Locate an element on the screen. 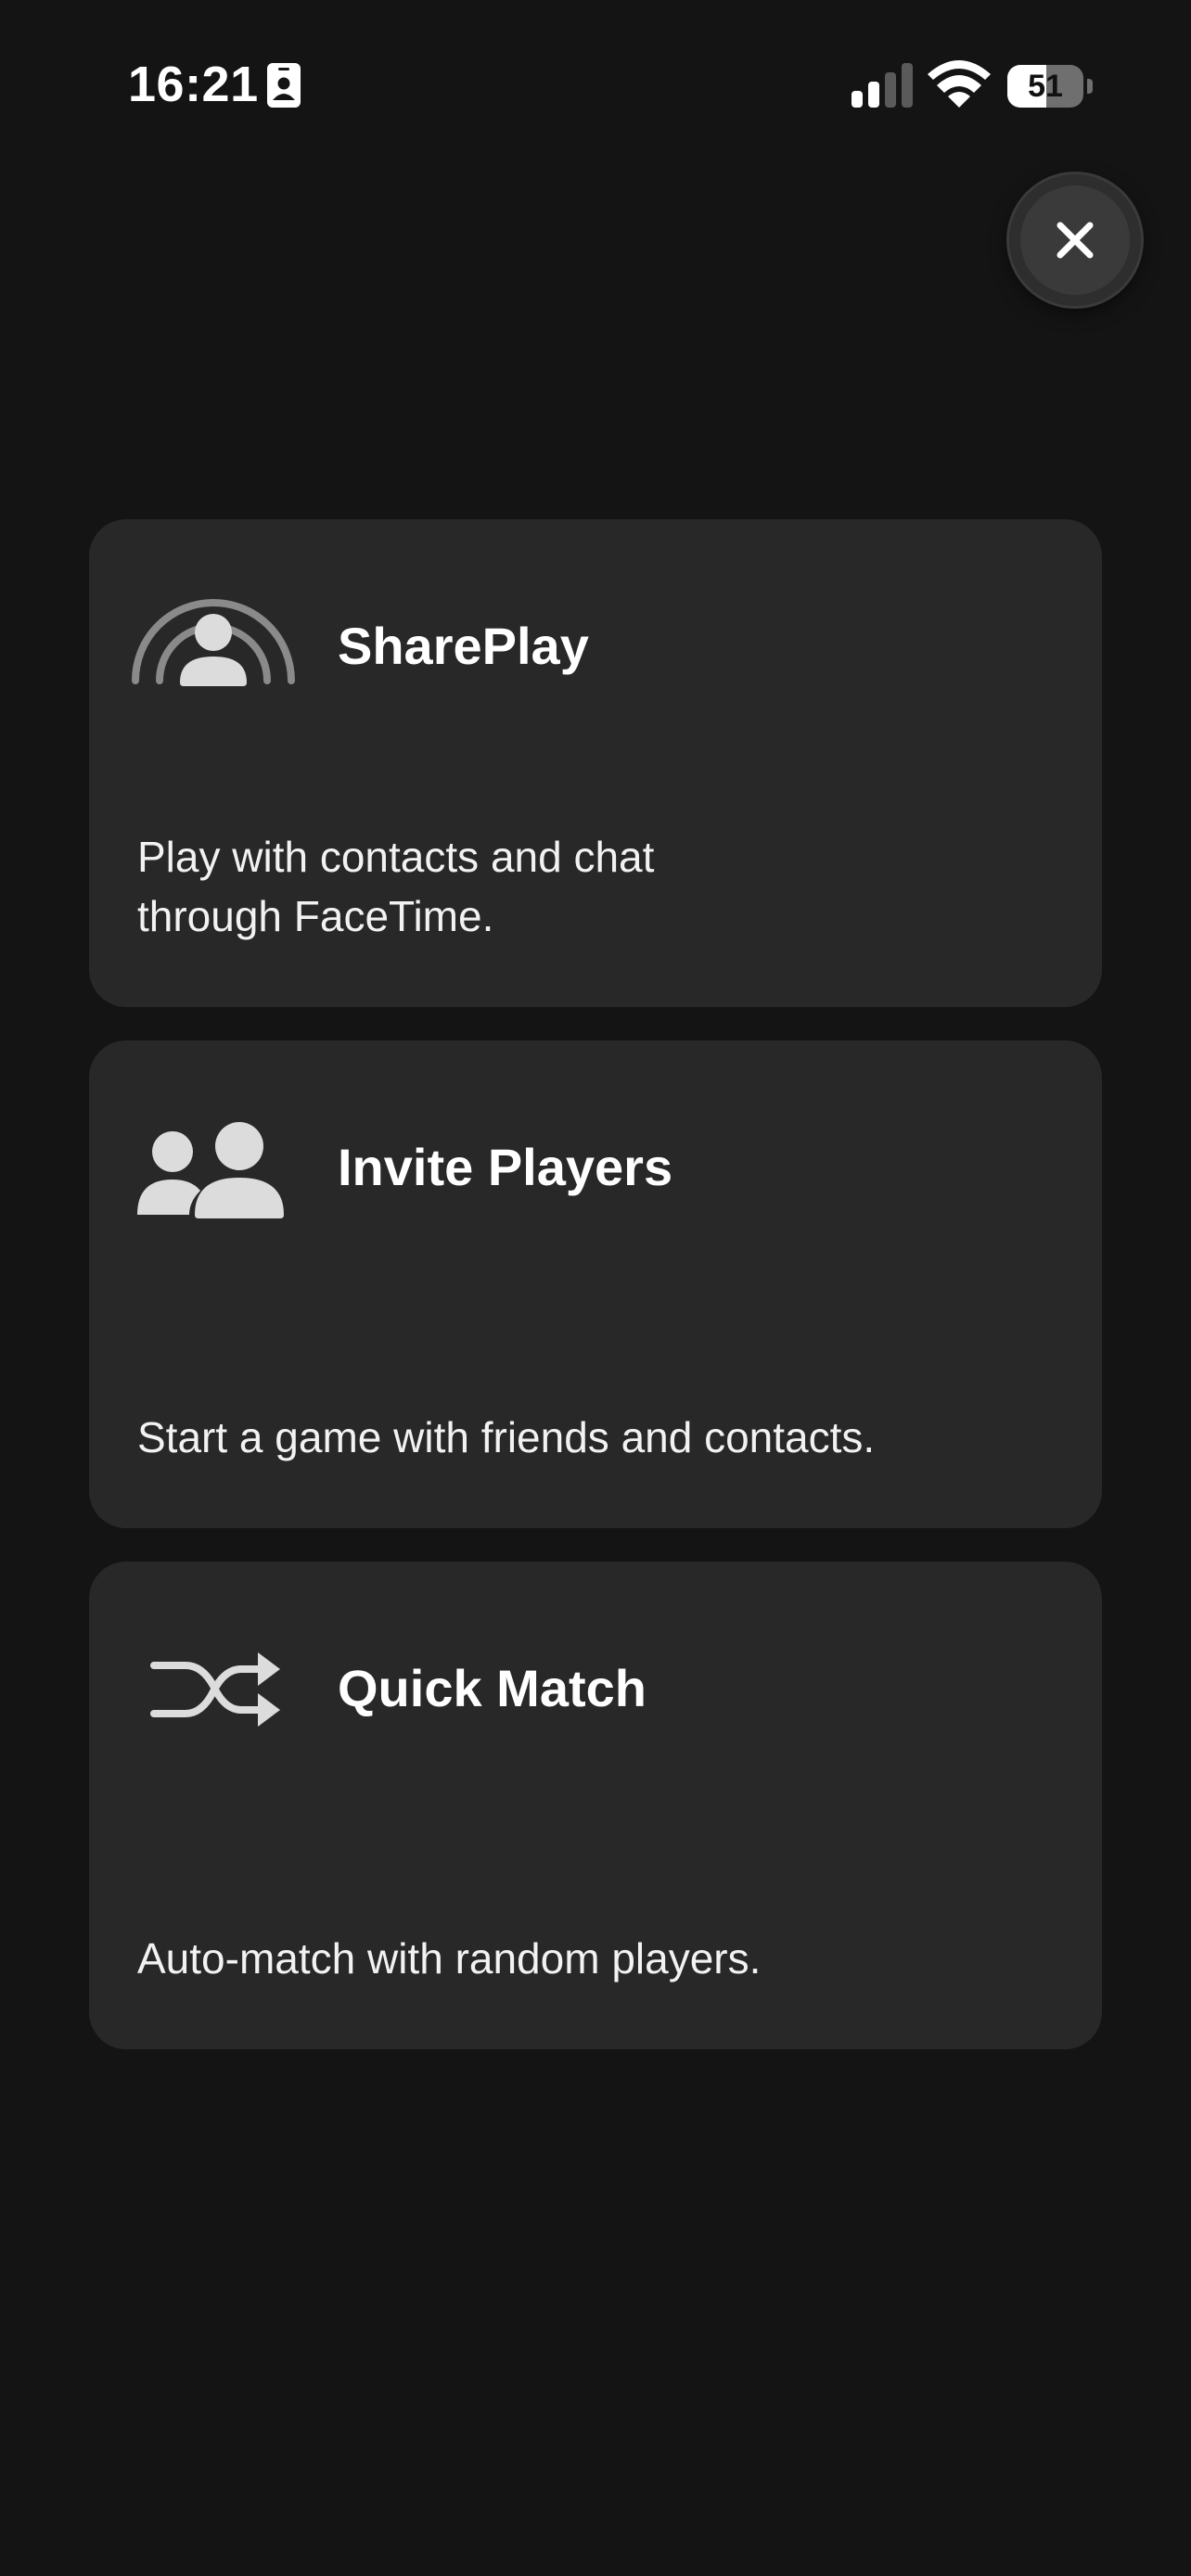 The height and width of the screenshot is (2576, 1191). card-title: SharePlay is located at coordinates (463, 646).